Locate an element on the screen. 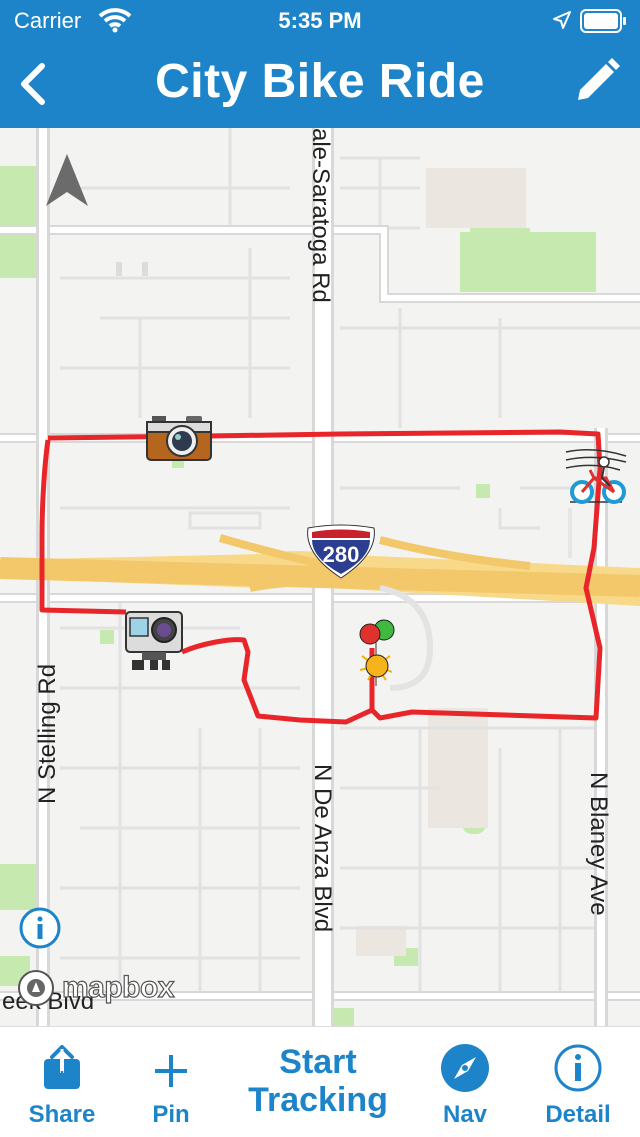  camera-marker is located at coordinates (179, 440).